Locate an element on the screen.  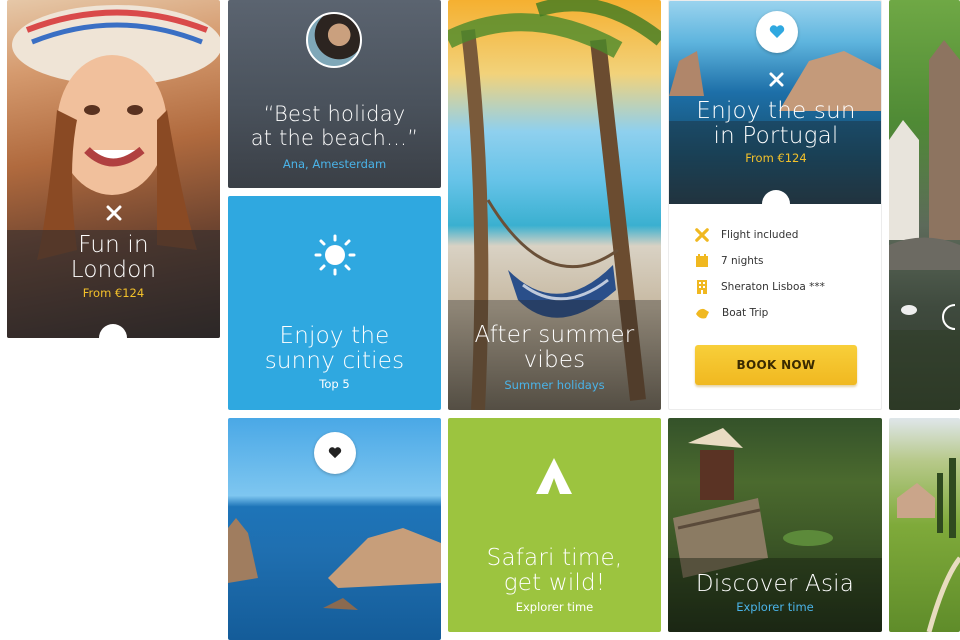
card-notch is located at coordinates (776, 204).